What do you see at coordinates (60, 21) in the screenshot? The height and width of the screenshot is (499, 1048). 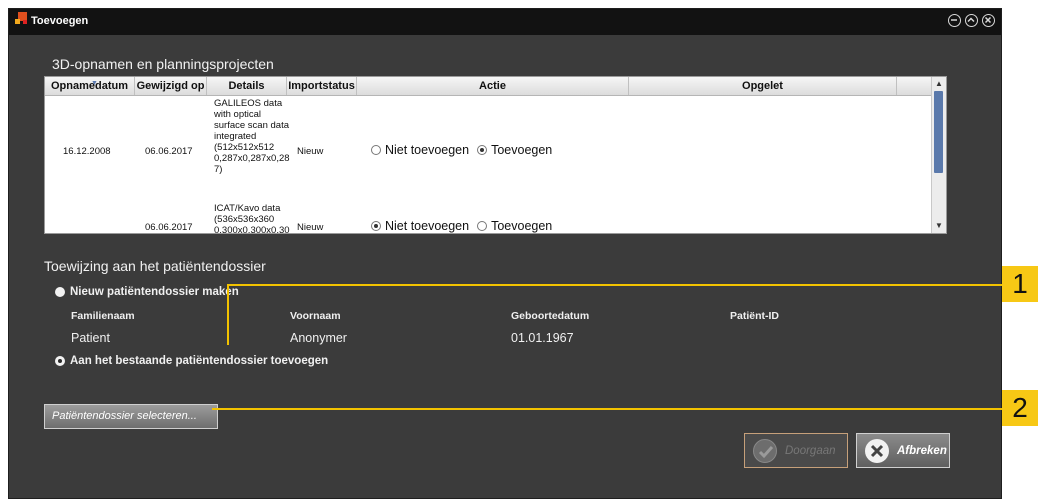 I see `window-title: Toevoegen` at bounding box center [60, 21].